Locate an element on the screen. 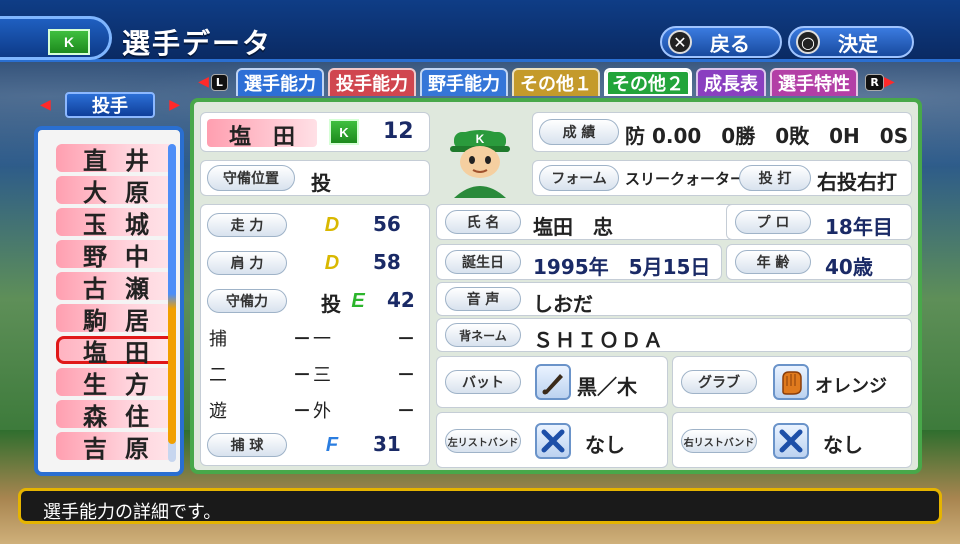 The width and height of the screenshot is (960, 544). right-arrow-icon: ▶ is located at coordinates (889, 82).